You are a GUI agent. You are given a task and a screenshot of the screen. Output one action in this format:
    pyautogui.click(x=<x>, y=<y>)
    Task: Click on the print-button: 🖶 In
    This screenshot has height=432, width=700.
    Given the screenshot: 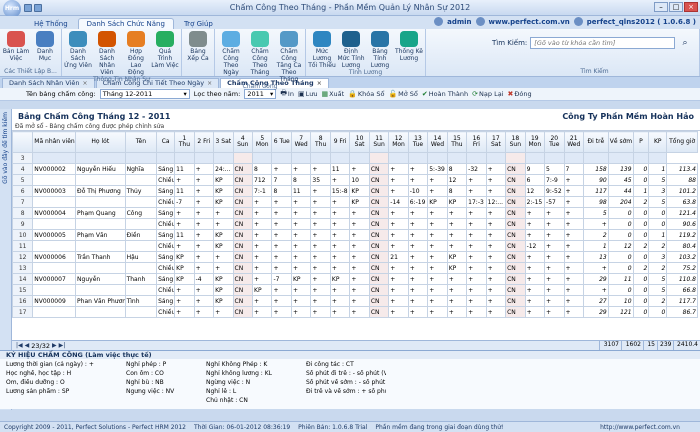 What is the action you would take?
    pyautogui.click(x=287, y=94)
    